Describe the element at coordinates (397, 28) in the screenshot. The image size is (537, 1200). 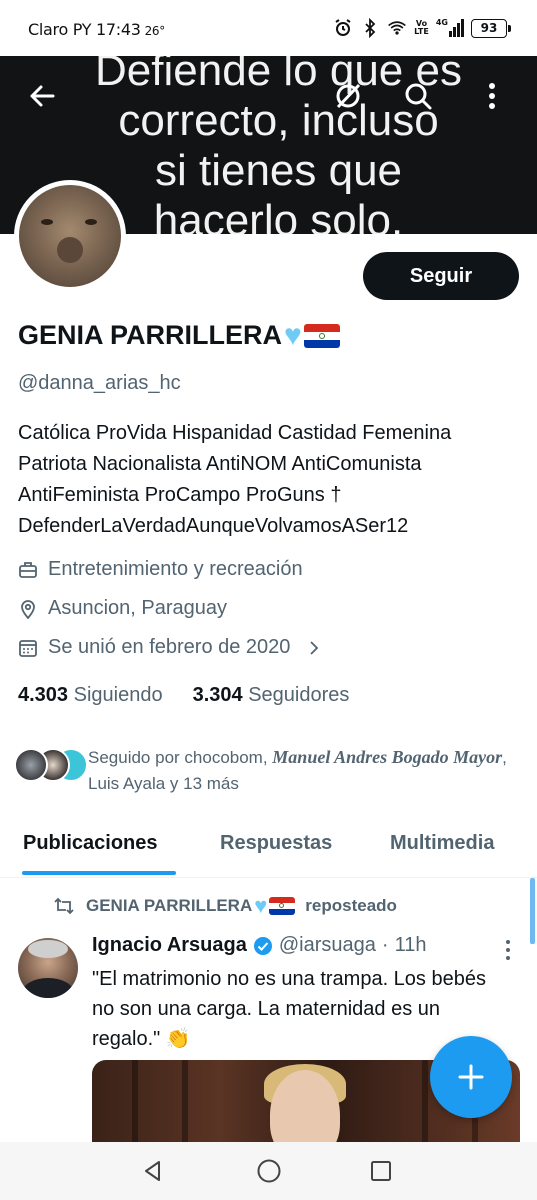
I see `wifi-icon` at that location.